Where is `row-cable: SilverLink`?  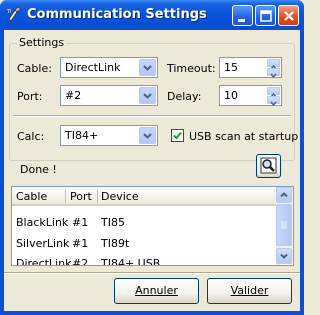 row-cable: SilverLink is located at coordinates (43, 243).